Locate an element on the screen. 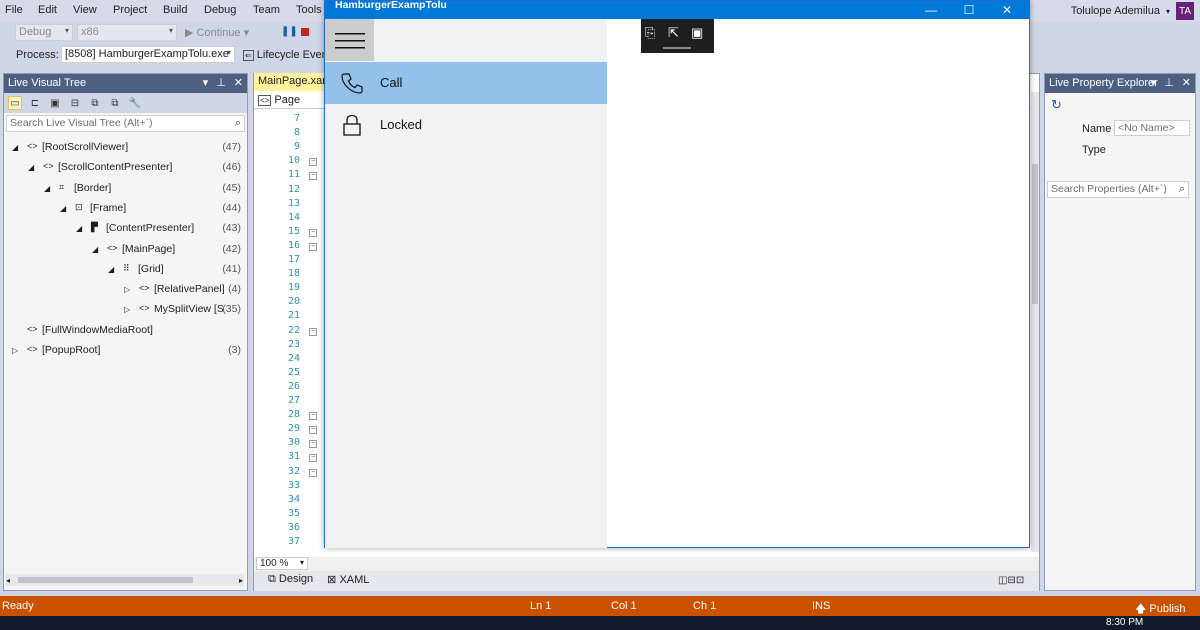 This screenshot has width=1200, height=630. tree-node: ▷ <> [RelativePanel] (4) is located at coordinates (125, 289).